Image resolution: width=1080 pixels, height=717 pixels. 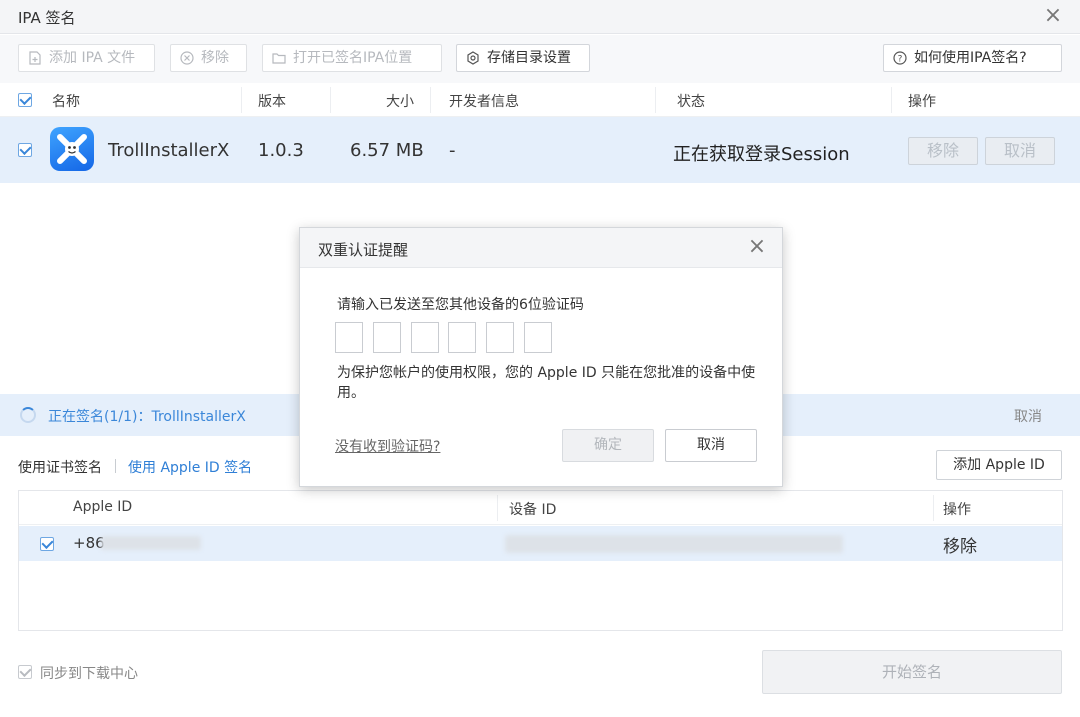 I want to click on app-developer: -, so click(x=452, y=150).